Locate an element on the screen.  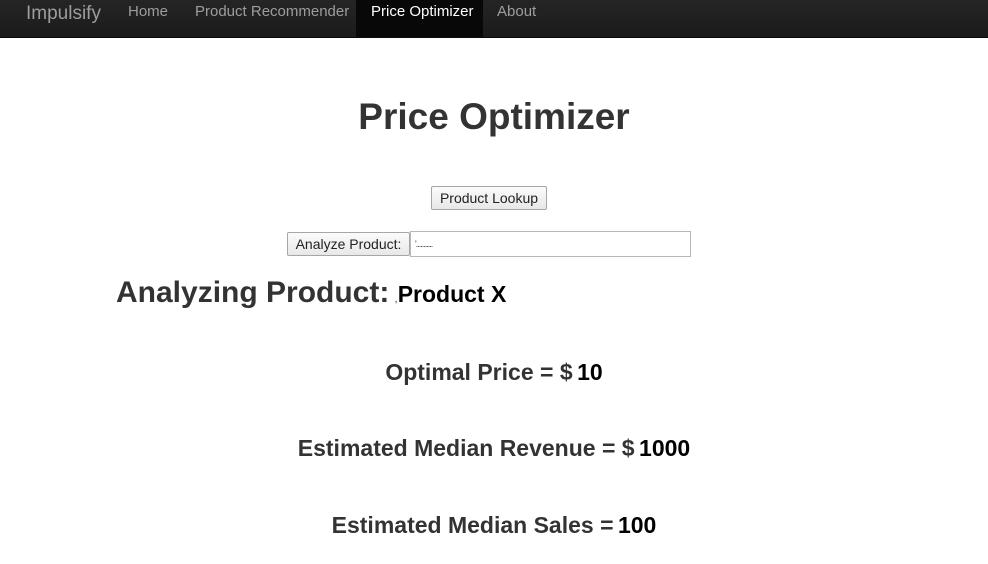
brand-logo: Impulsify is located at coordinates (63, 13).